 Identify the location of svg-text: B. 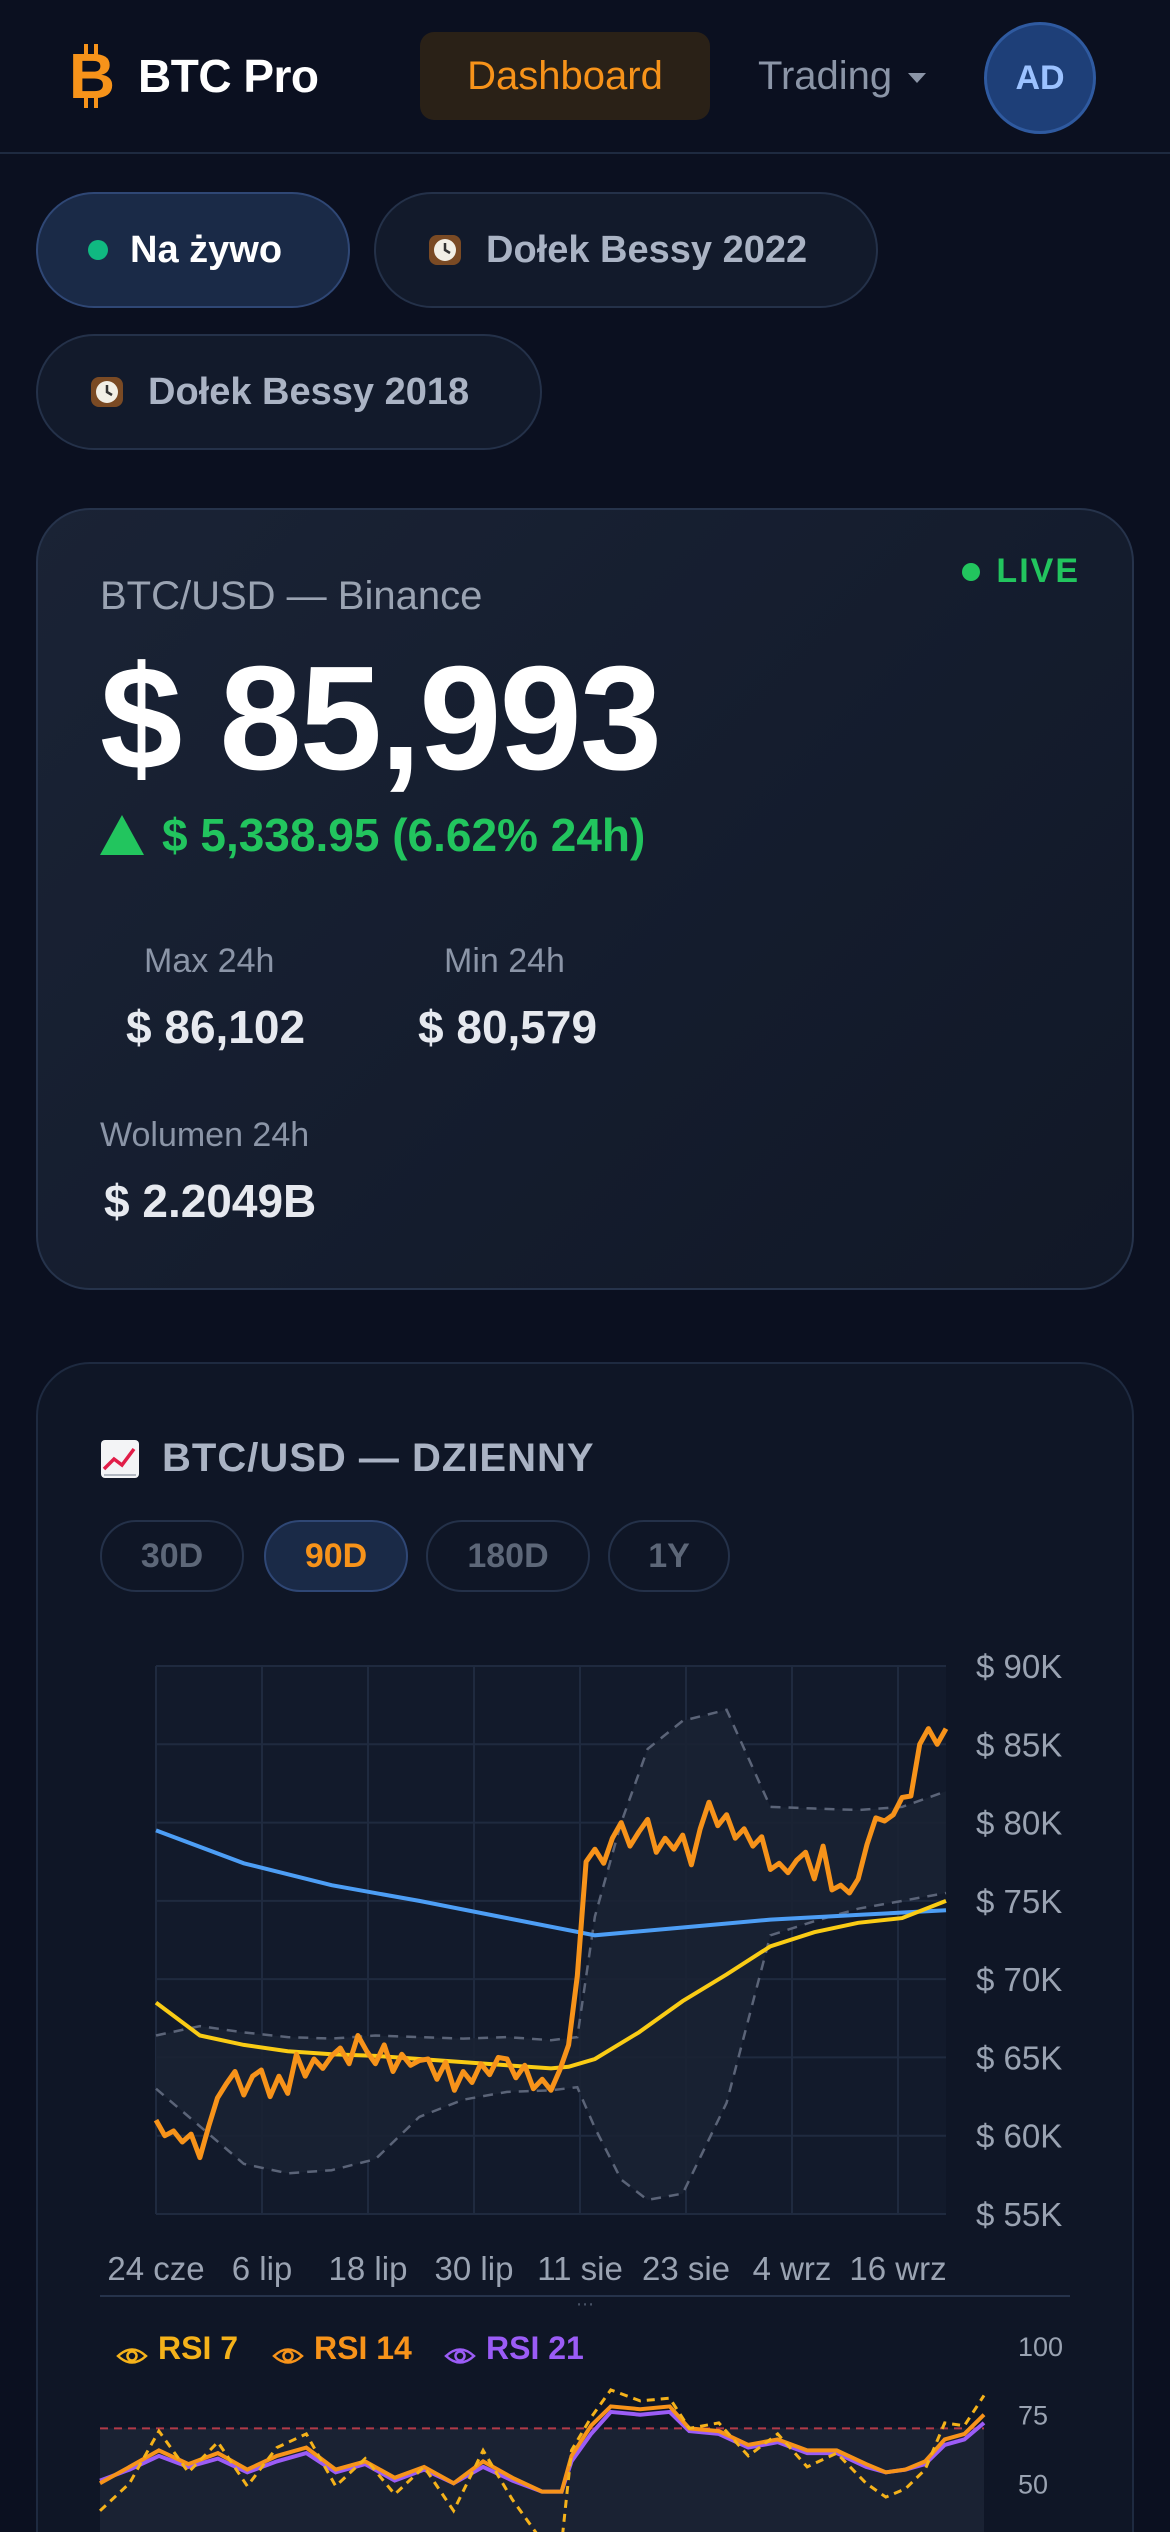
(92, 76).